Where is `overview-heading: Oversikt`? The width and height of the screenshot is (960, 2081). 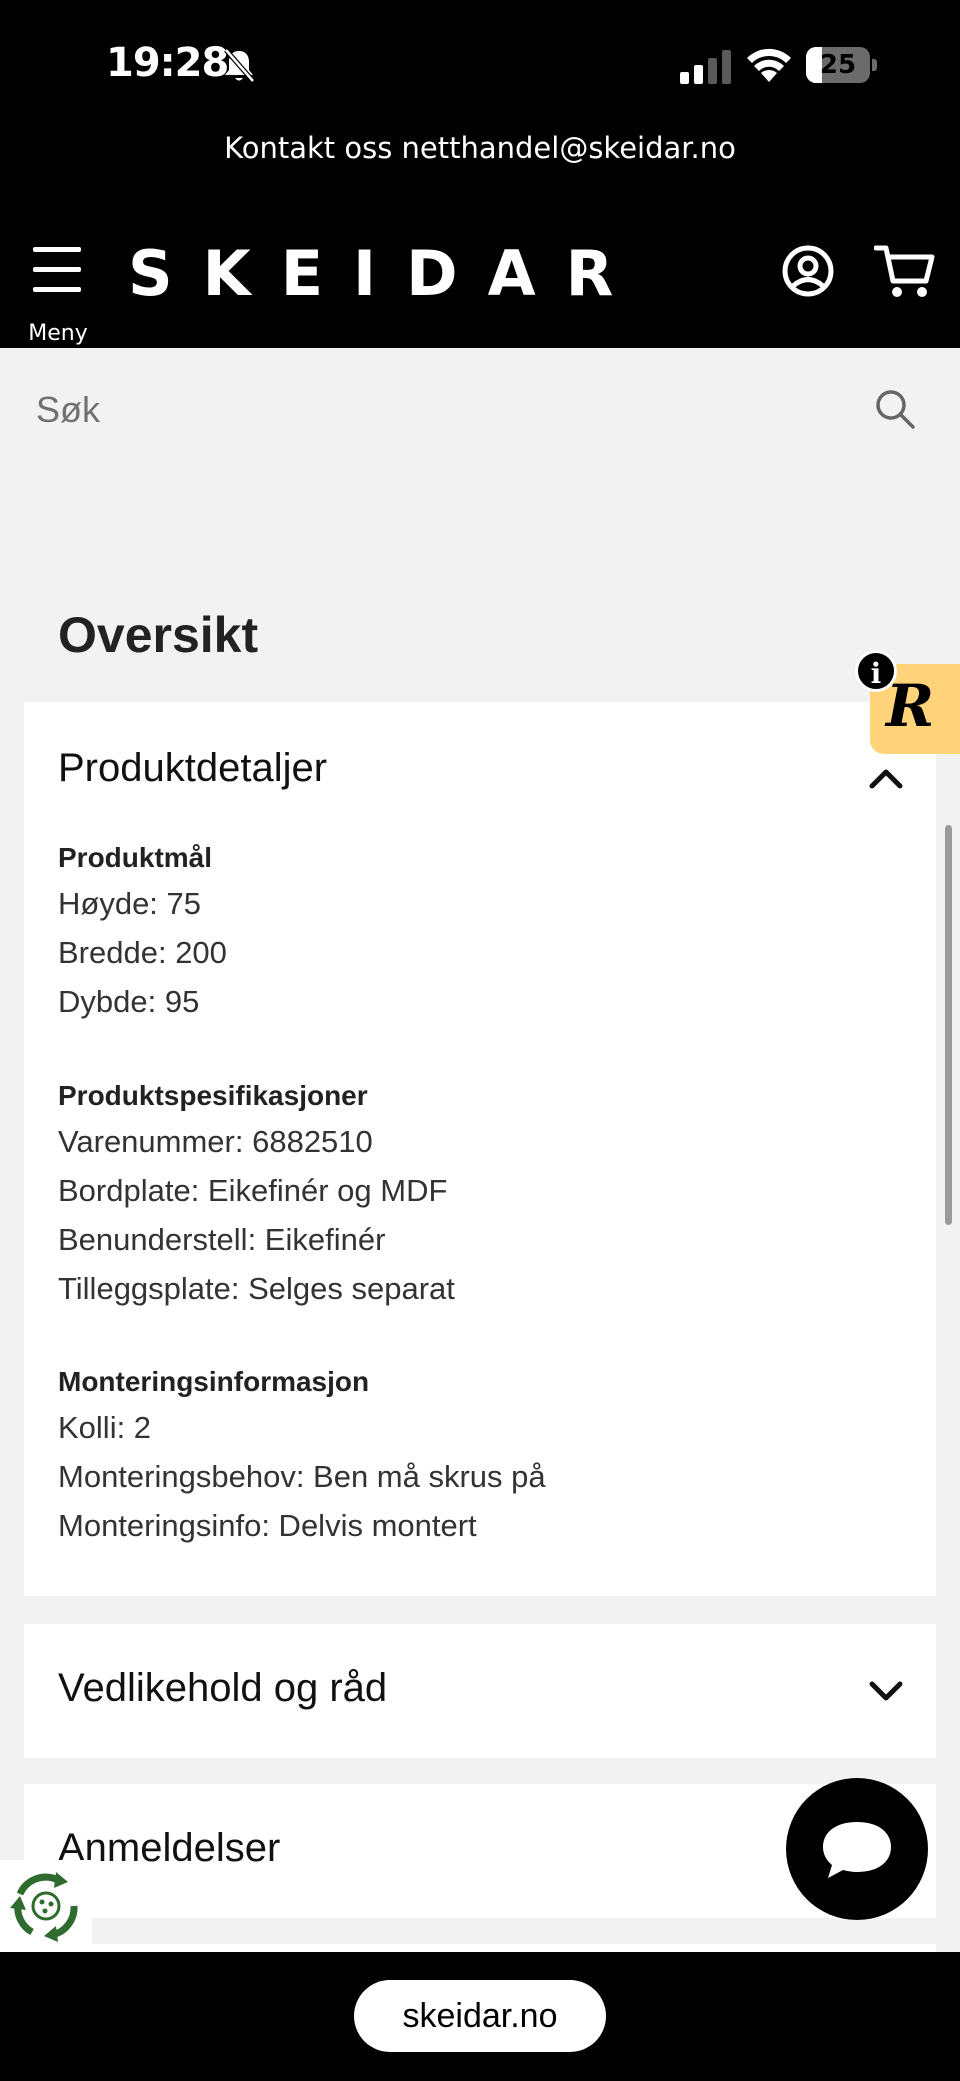 overview-heading: Oversikt is located at coordinates (158, 635).